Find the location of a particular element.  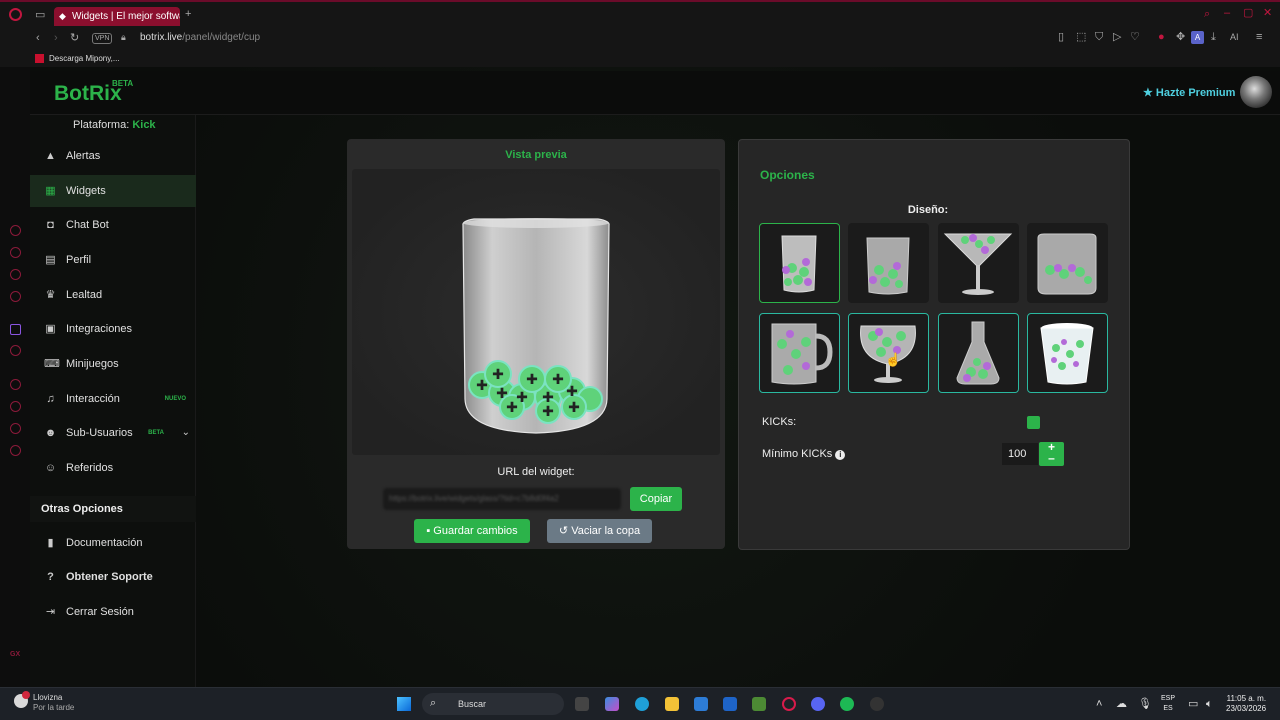

bookmark-favicon-icon is located at coordinates (39, 58).